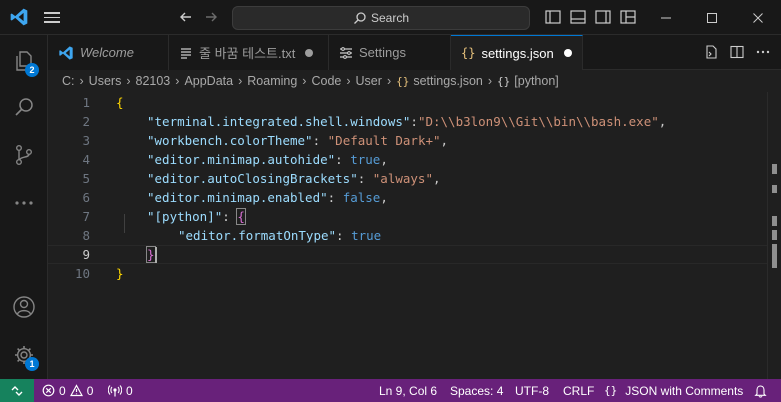 Image resolution: width=781 pixels, height=402 pixels. I want to click on close-brace: }, so click(120, 273).